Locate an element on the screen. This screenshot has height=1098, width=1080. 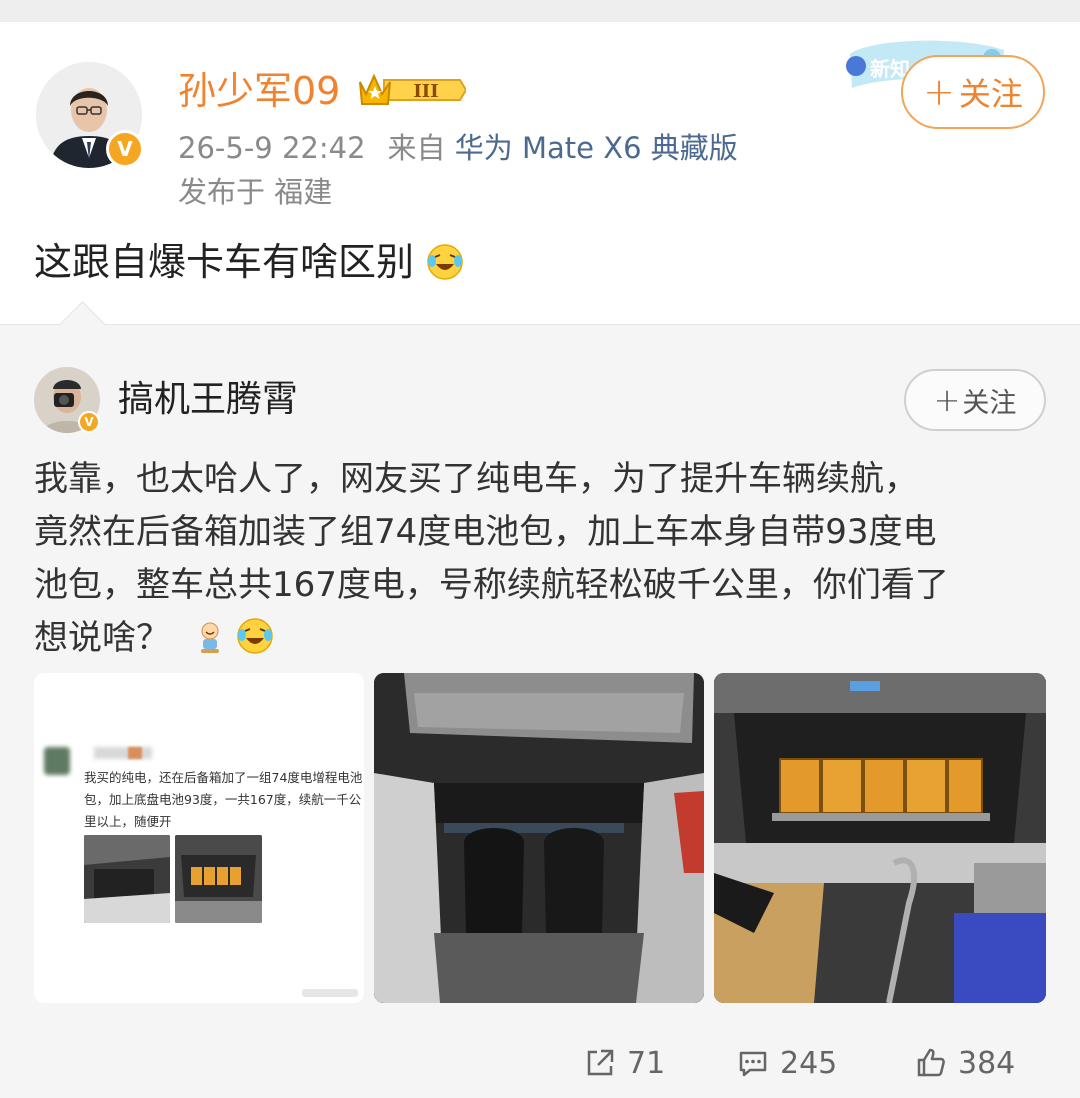
smiling-character-emoji is located at coordinates (210, 644).